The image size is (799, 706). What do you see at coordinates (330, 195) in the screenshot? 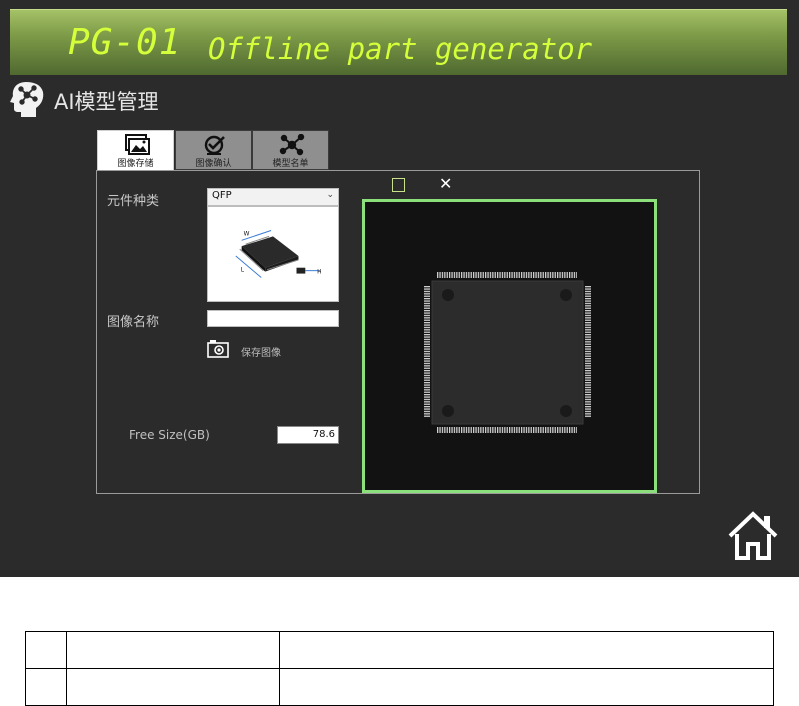
I see `chevron-down-icon: ⌄` at bounding box center [330, 195].